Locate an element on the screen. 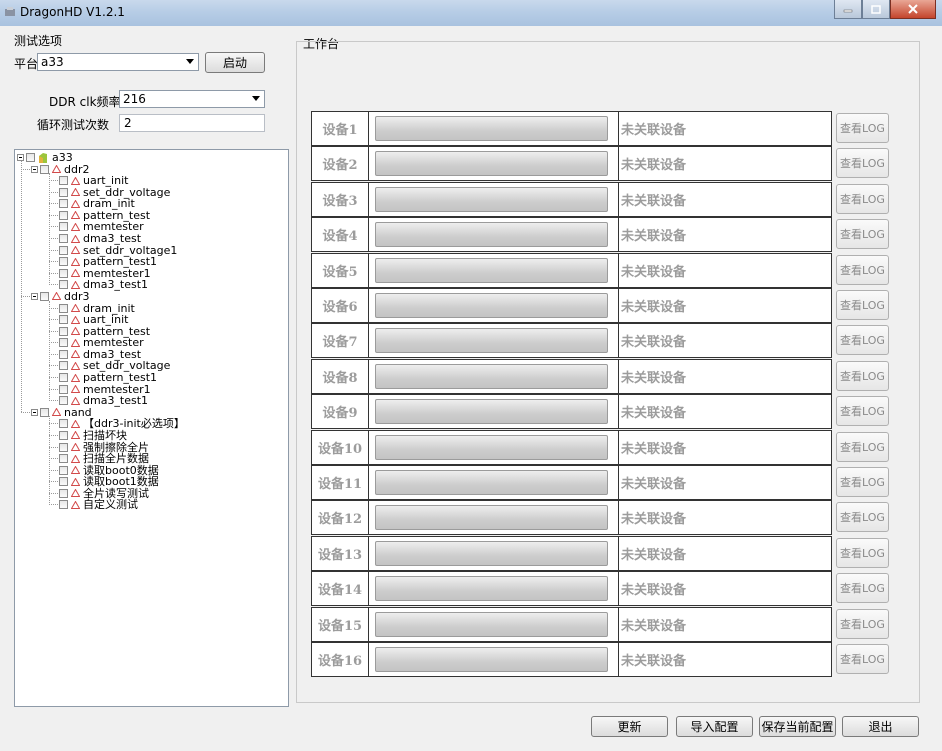 The image size is (942, 751). device-progress-bar is located at coordinates (491, 588).